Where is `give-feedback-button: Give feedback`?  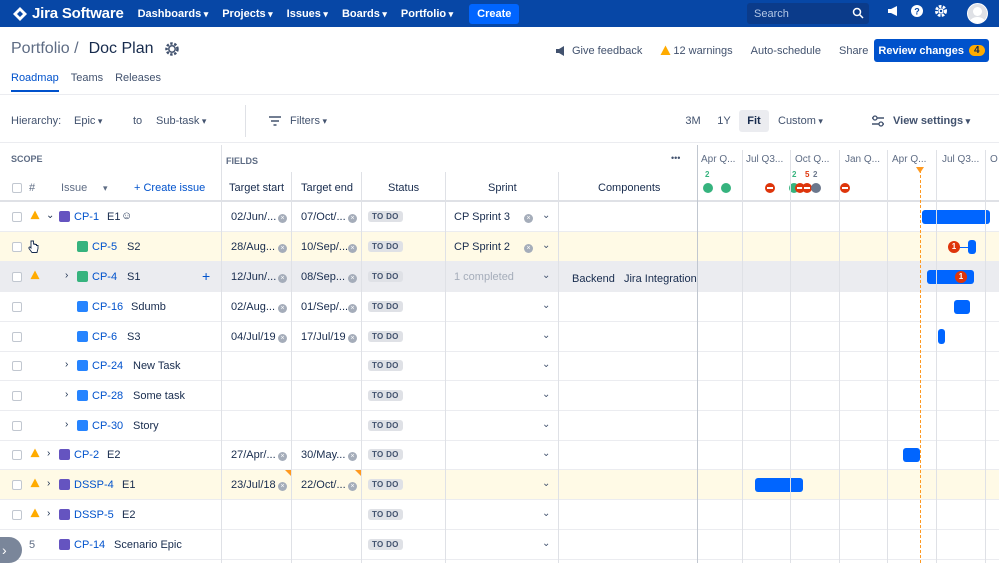 give-feedback-button: Give feedback is located at coordinates (598, 51).